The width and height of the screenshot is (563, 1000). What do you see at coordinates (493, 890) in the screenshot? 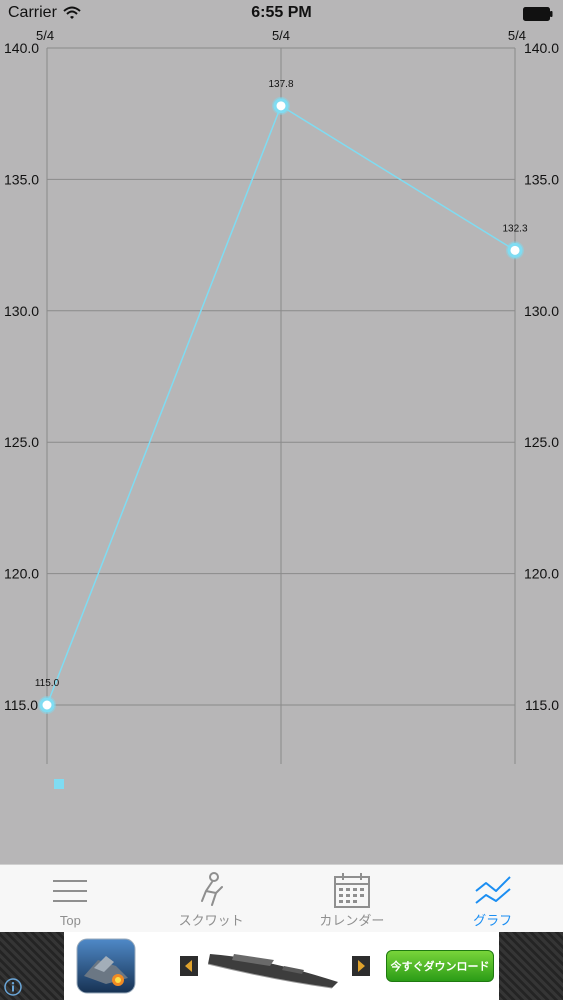
I see `graph-lines-icon` at bounding box center [493, 890].